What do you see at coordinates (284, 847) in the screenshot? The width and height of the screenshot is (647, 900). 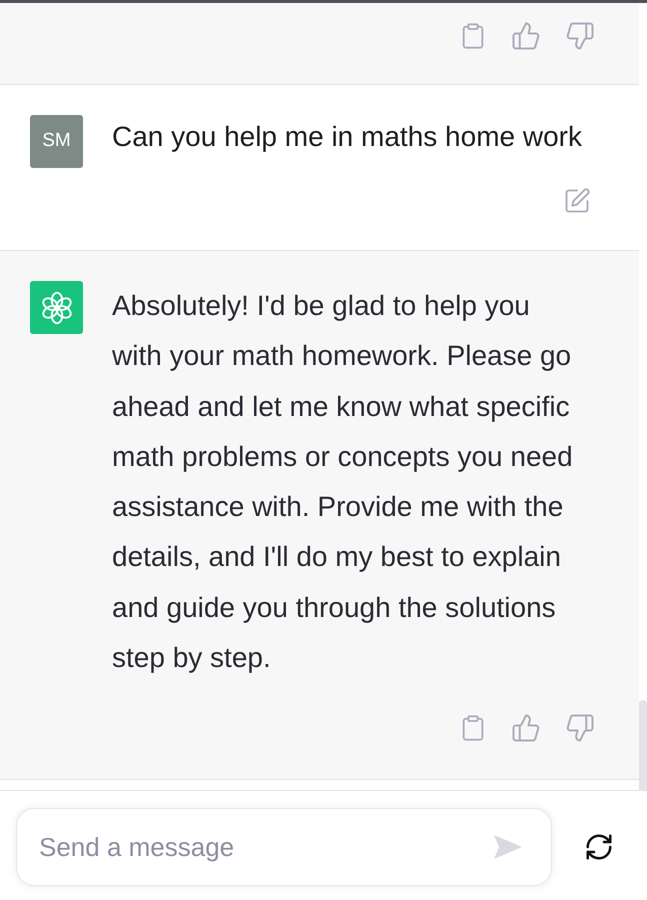 I see `message-input: Send a message` at bounding box center [284, 847].